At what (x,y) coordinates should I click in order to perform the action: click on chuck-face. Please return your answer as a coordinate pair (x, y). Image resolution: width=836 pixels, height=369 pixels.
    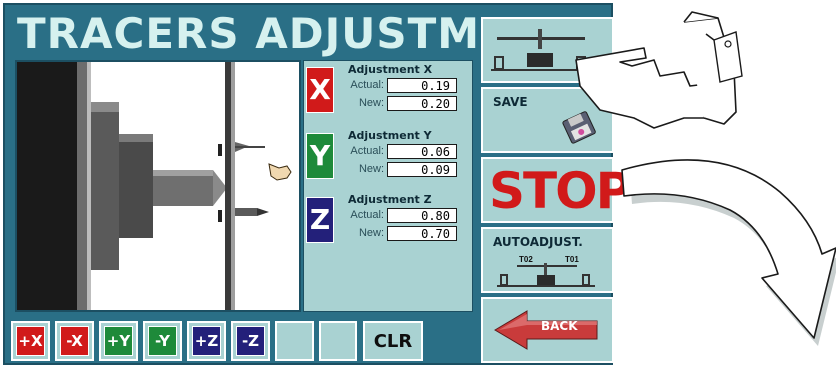
    Looking at the image, I should click on (82, 186).